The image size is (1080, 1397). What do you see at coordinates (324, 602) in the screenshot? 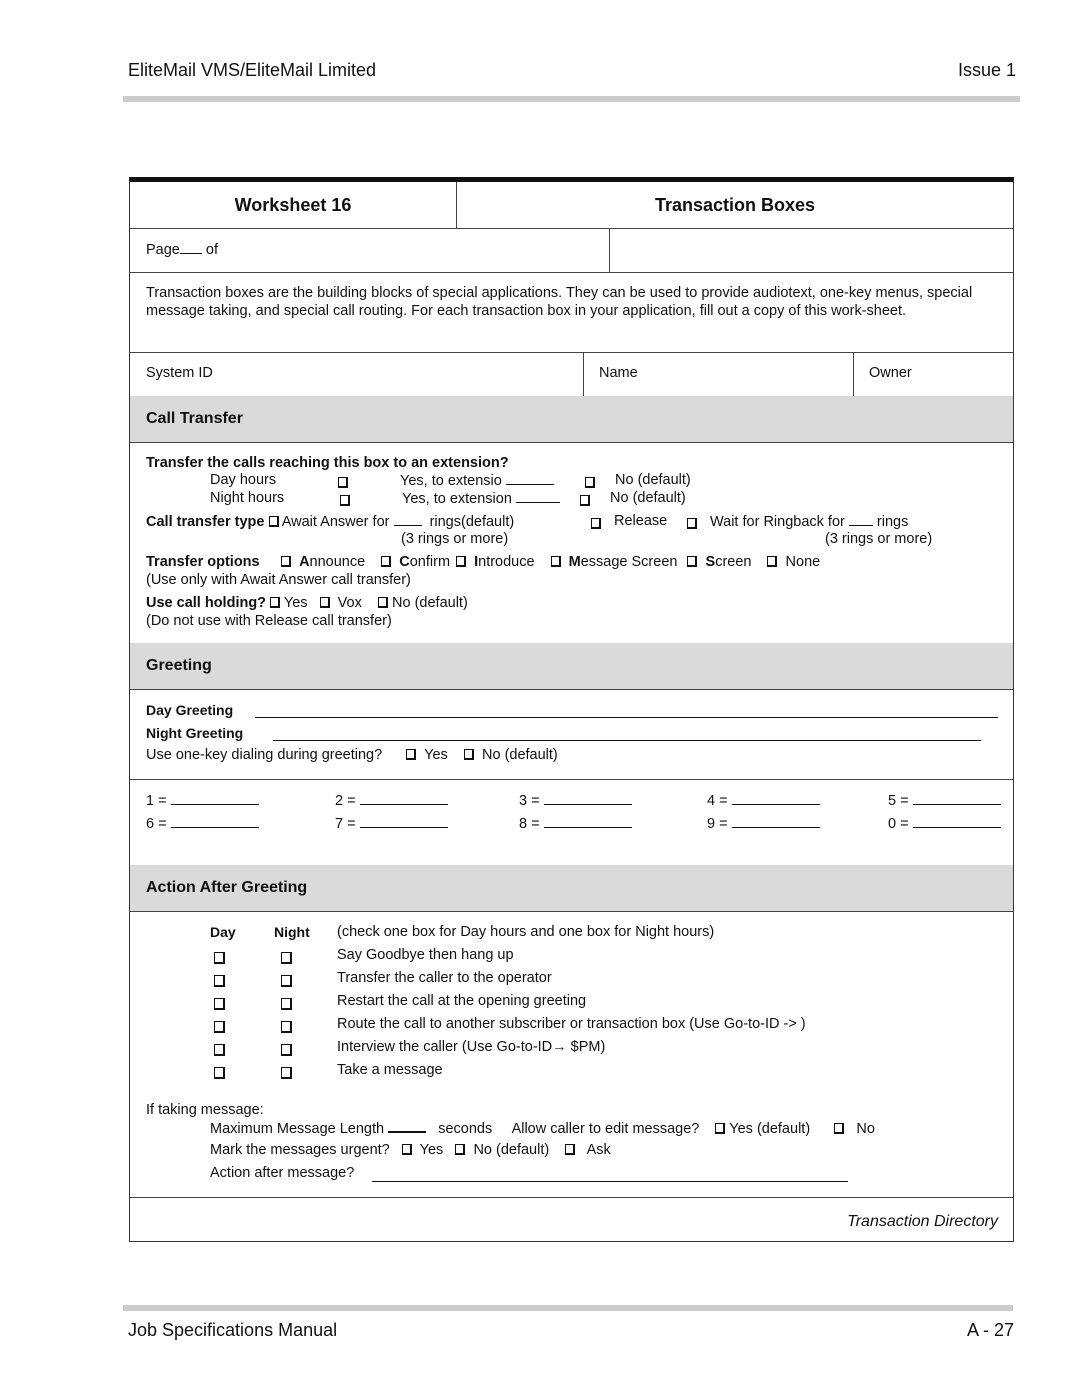
I see `holding-vox-checkbox` at bounding box center [324, 602].